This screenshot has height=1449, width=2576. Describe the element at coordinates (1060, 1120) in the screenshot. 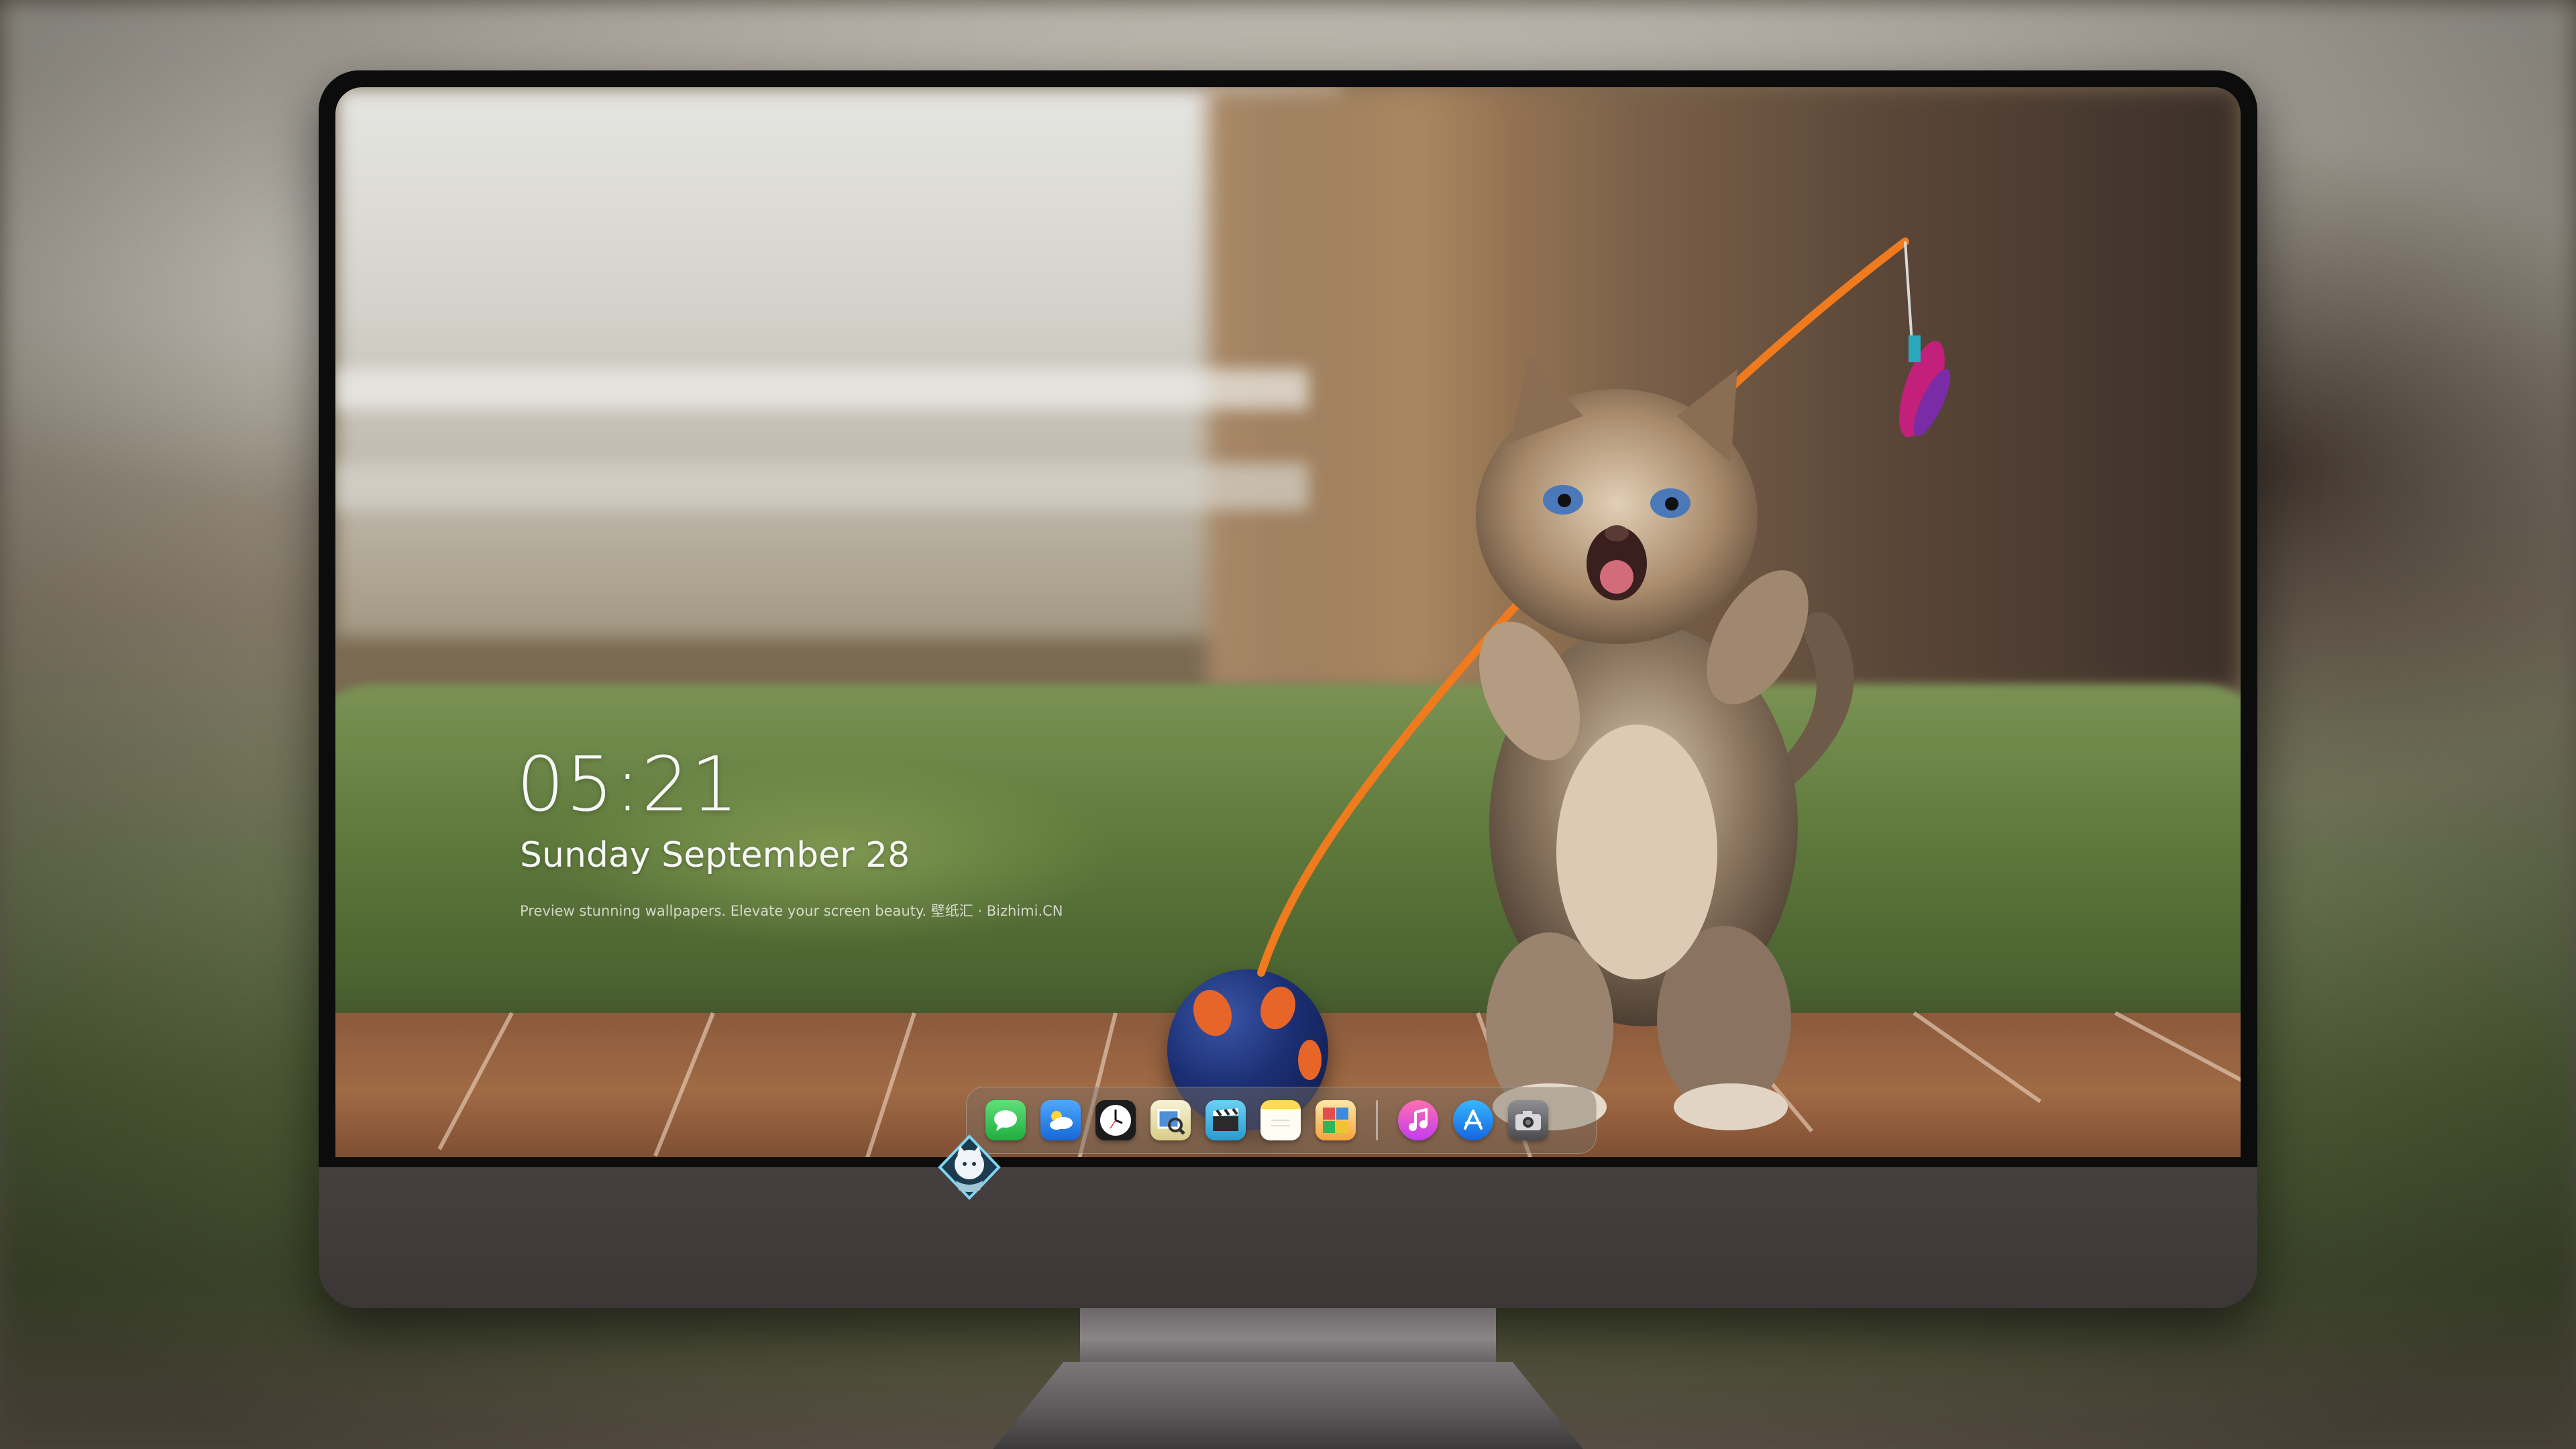

I see `weather-icon` at that location.